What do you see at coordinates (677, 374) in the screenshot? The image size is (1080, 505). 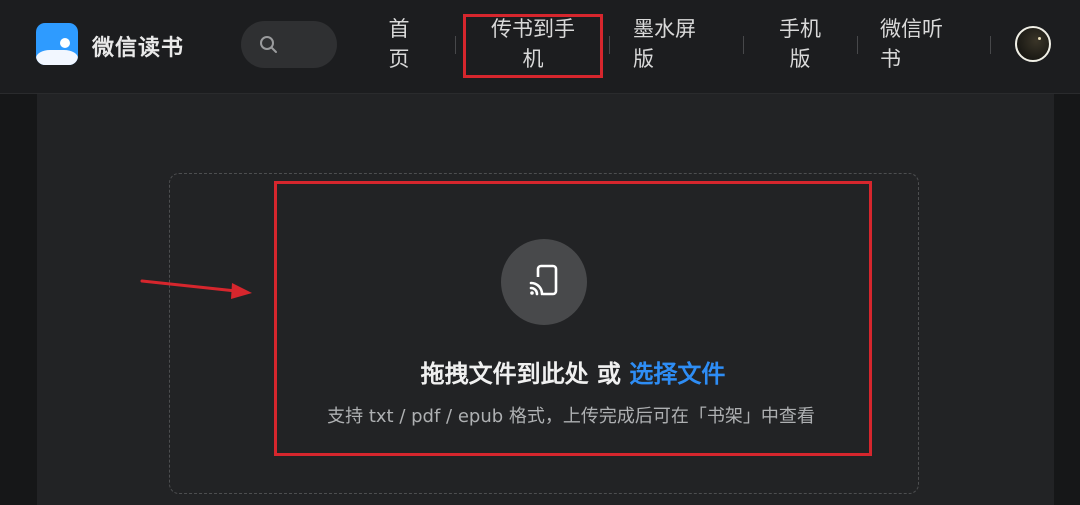 I see `select-file-link: 选择文件` at bounding box center [677, 374].